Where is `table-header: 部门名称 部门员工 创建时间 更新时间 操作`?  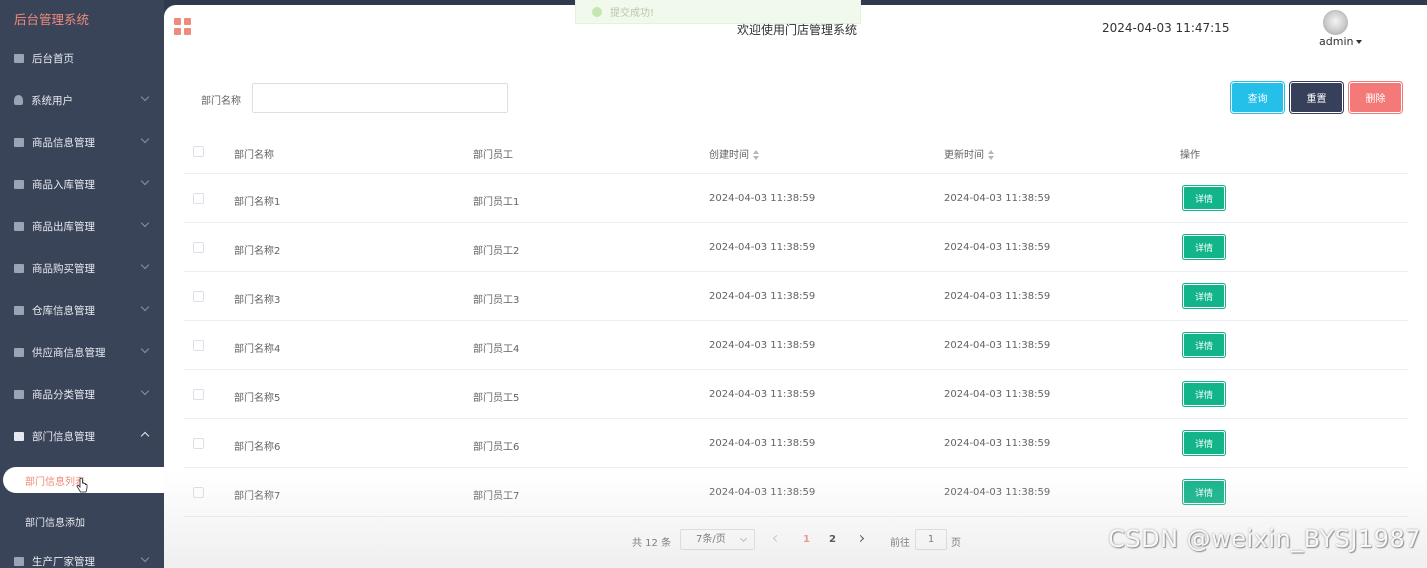 table-header: 部门名称 部门员工 创建时间 更新时间 操作 is located at coordinates (796, 151).